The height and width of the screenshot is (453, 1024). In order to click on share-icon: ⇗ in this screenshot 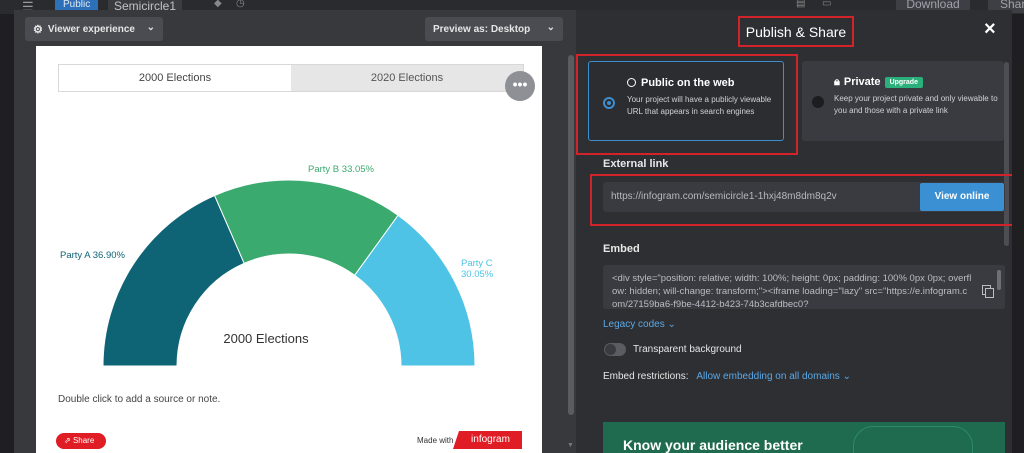, I will do `click(68, 440)`.